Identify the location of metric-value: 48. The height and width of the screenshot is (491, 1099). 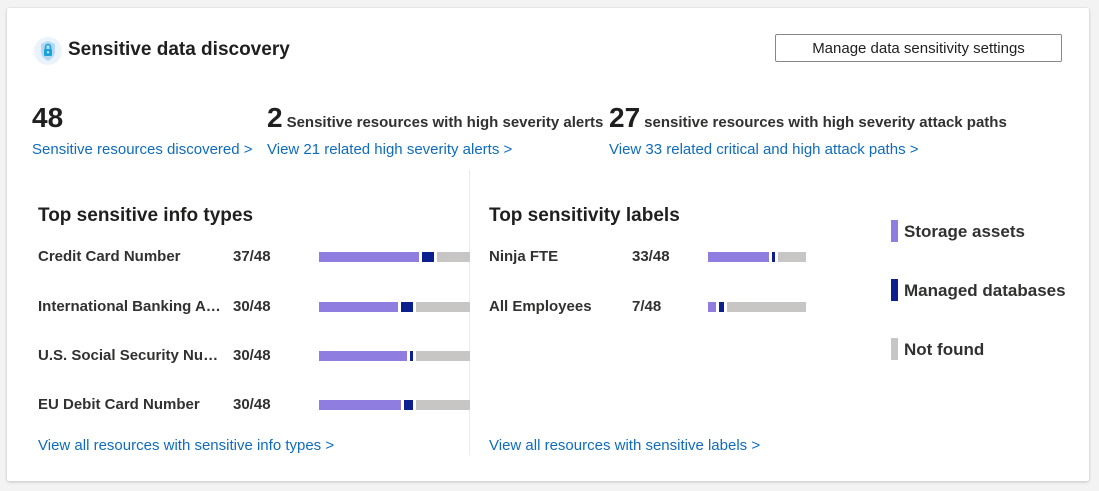
(48, 117).